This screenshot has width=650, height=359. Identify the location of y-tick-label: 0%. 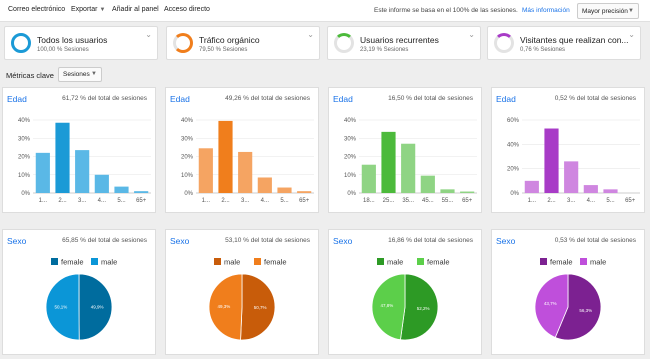
(25, 194).